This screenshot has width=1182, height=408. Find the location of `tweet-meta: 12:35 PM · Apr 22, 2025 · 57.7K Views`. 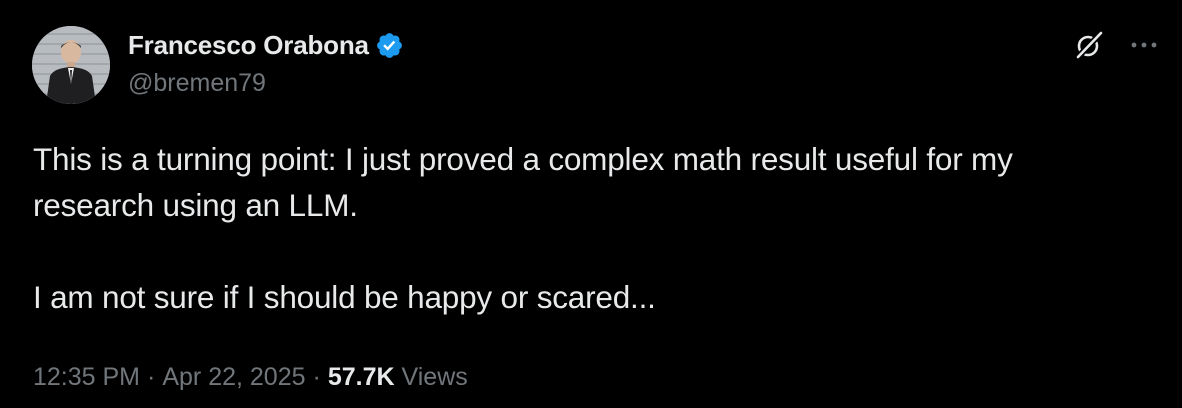

tweet-meta: 12:35 PM · Apr 22, 2025 · 57.7K Views is located at coordinates (250, 377).